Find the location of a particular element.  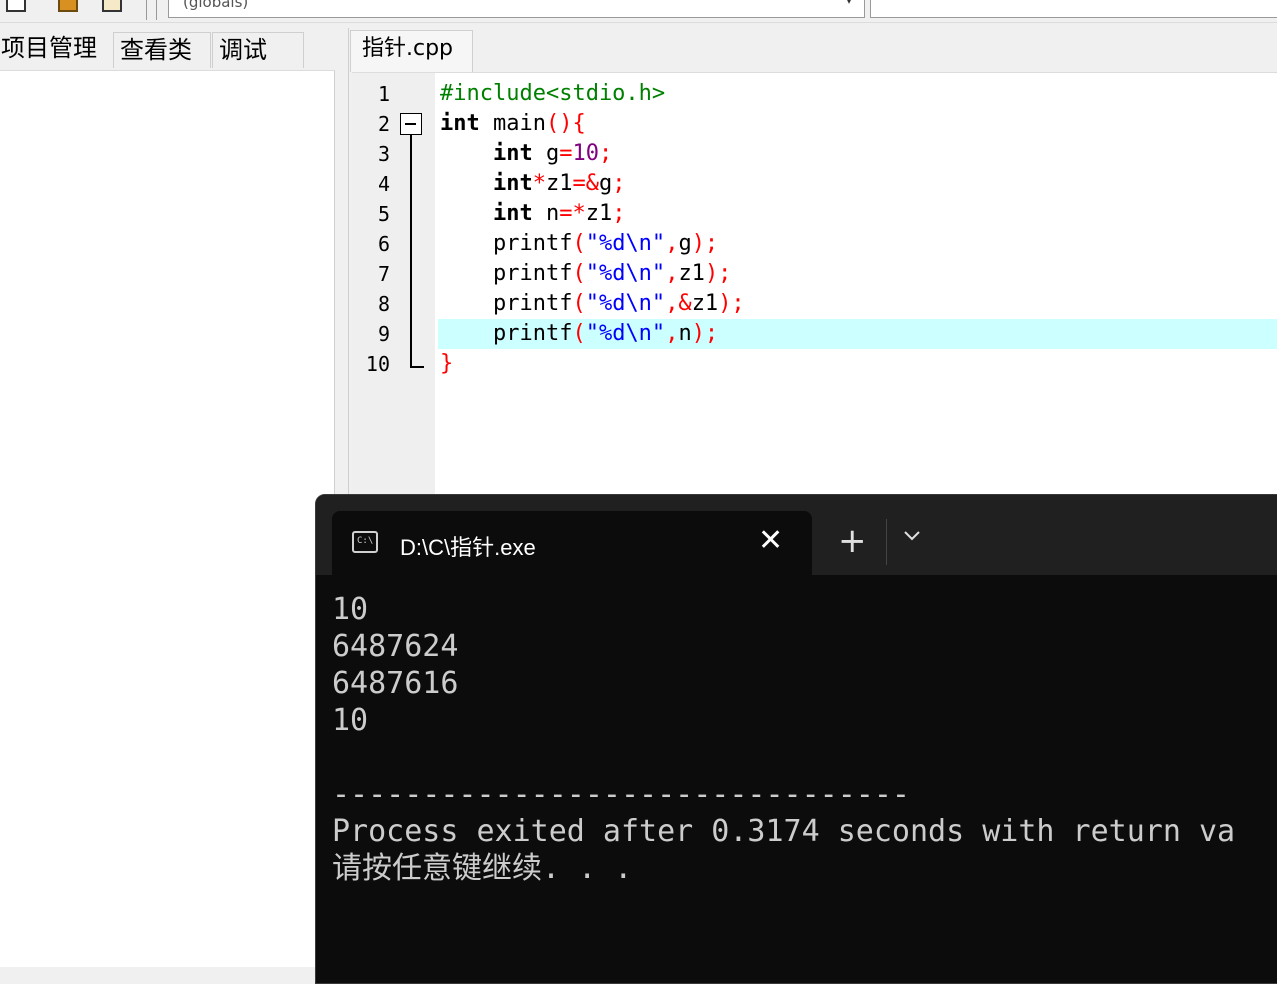

line-number: 3 is located at coordinates (383, 154).